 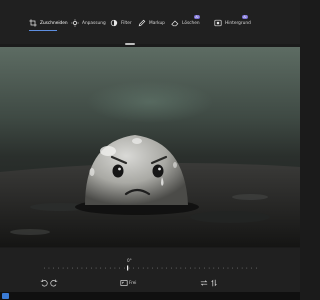 I want to click on tool-adjust-label: Anpassung, so click(x=94, y=23).